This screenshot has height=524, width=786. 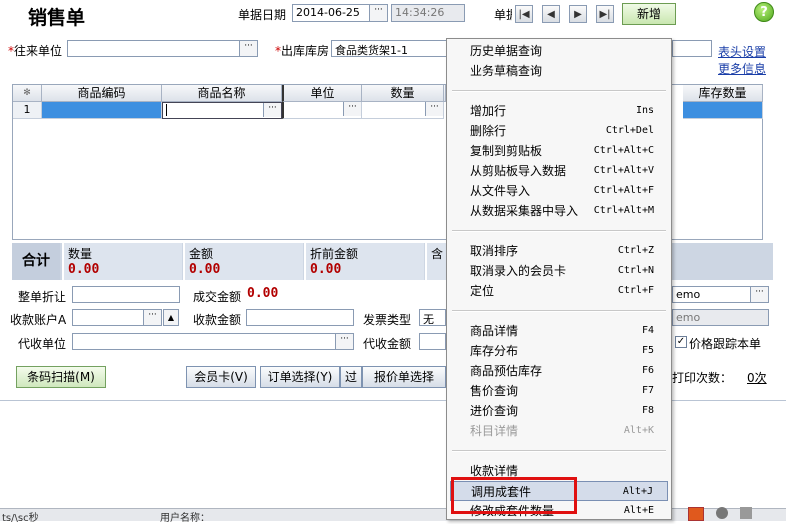 What do you see at coordinates (720, 317) in the screenshot?
I see `memo-input-2: emo` at bounding box center [720, 317].